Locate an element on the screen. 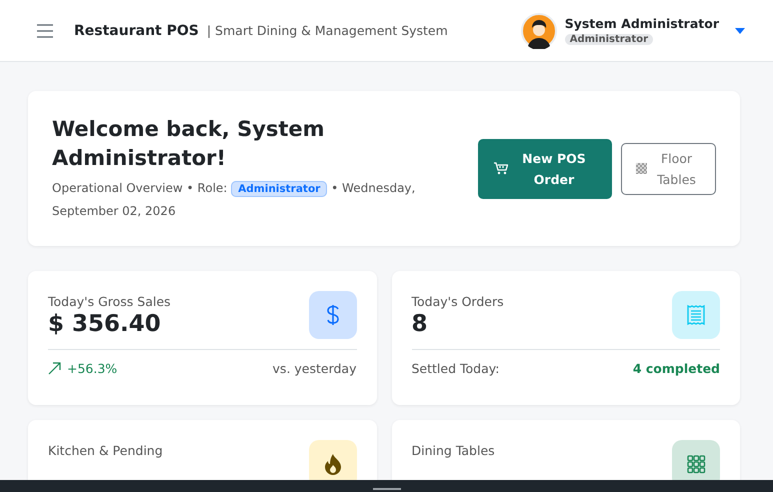  new-order-button: New POS Order is located at coordinates (545, 168).